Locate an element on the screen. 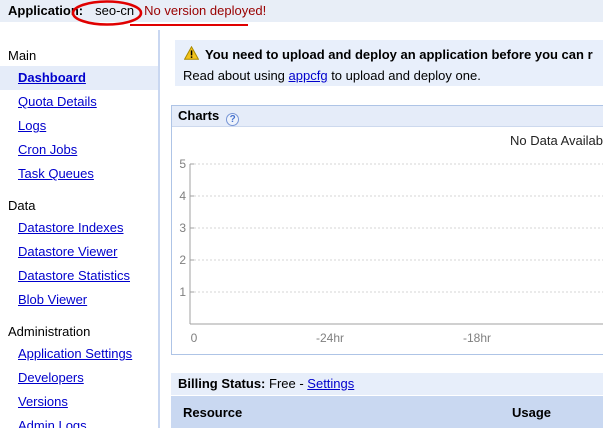 This screenshot has height=428, width=603. column-header-resource: Resource is located at coordinates (213, 412).